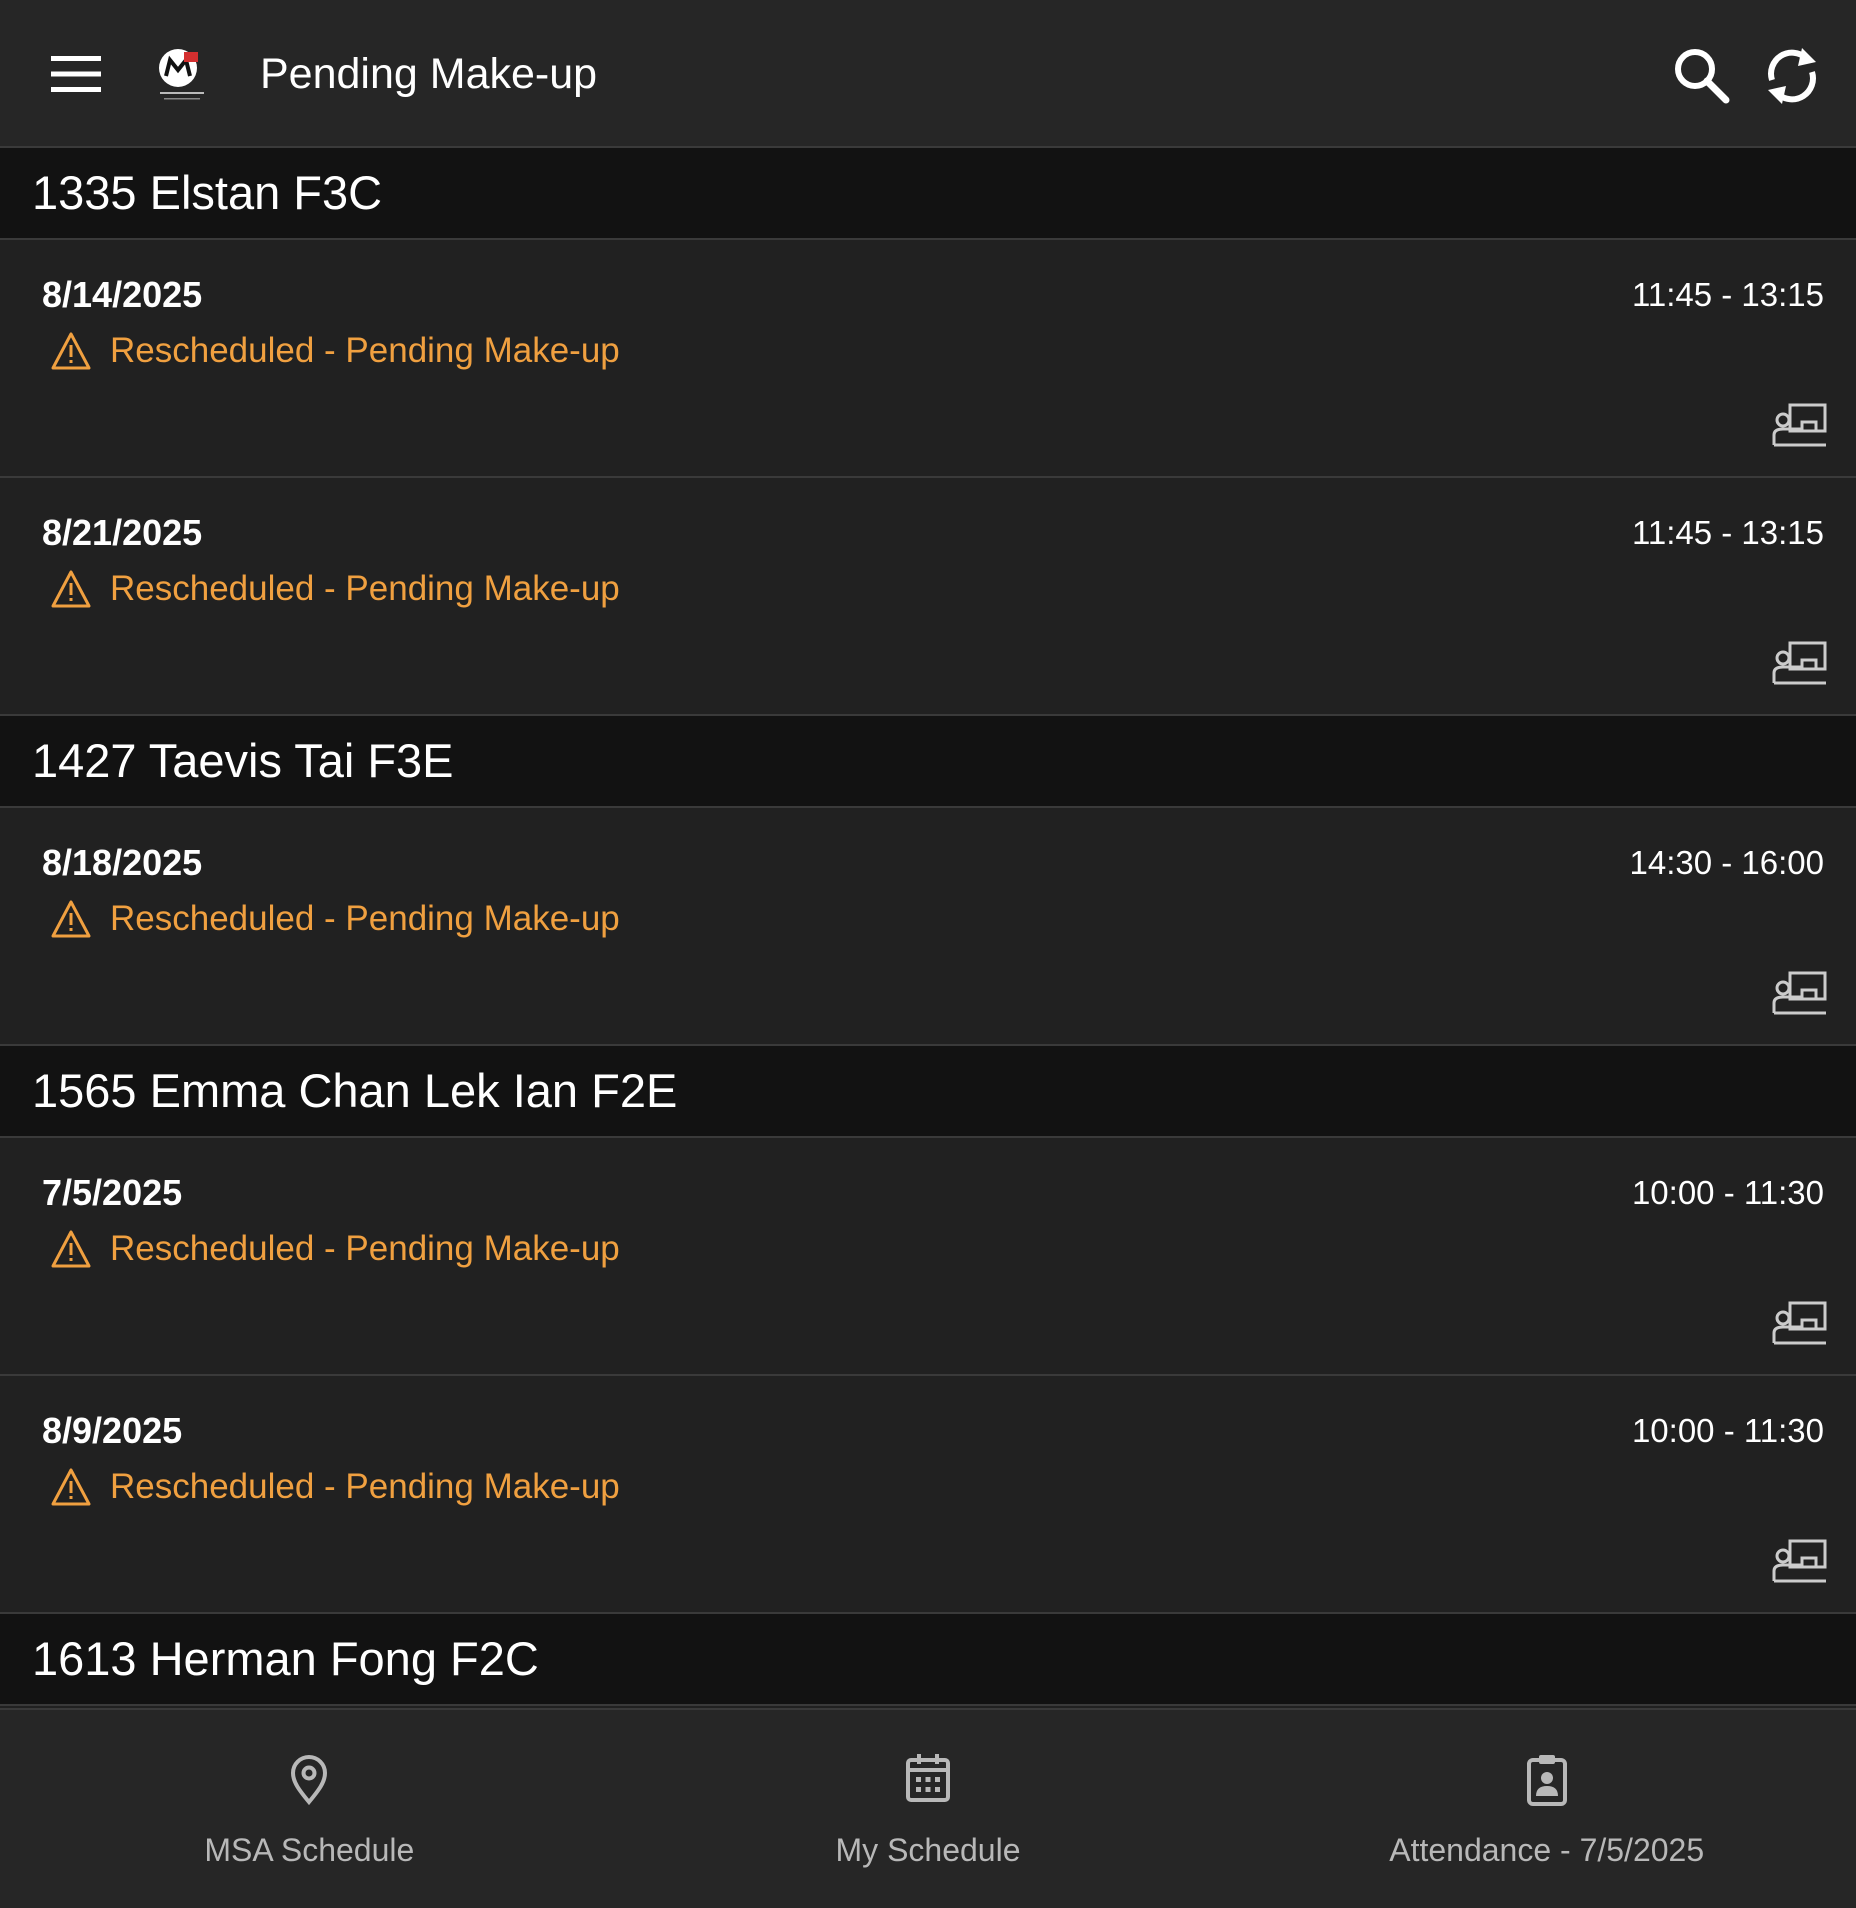  I want to click on menu-icon, so click(76, 74).